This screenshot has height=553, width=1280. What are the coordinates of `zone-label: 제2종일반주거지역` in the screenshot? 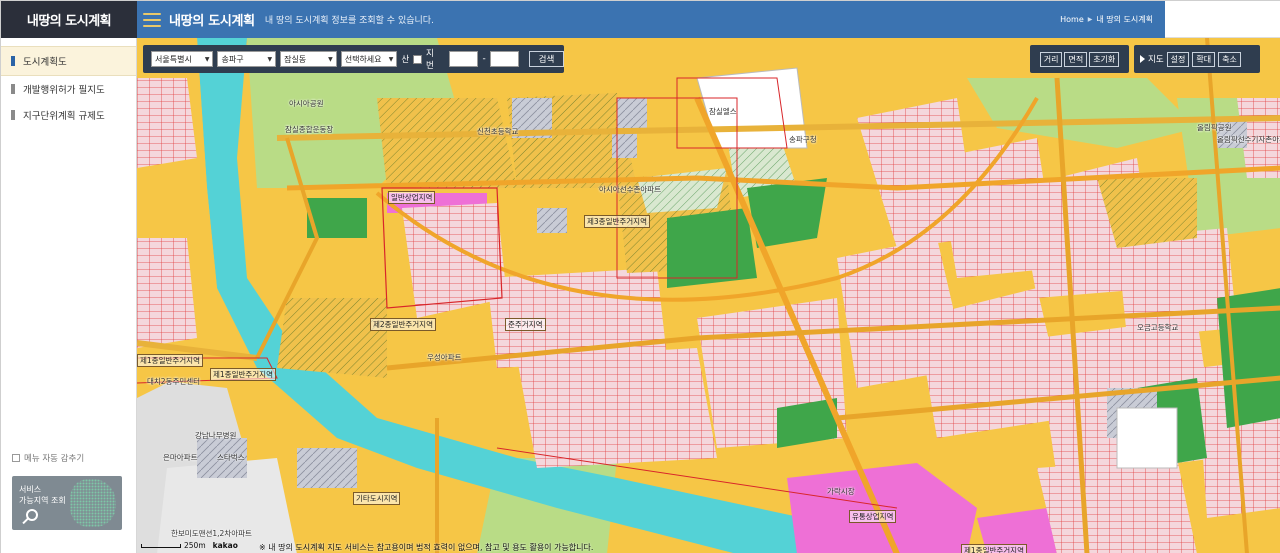 It's located at (403, 324).